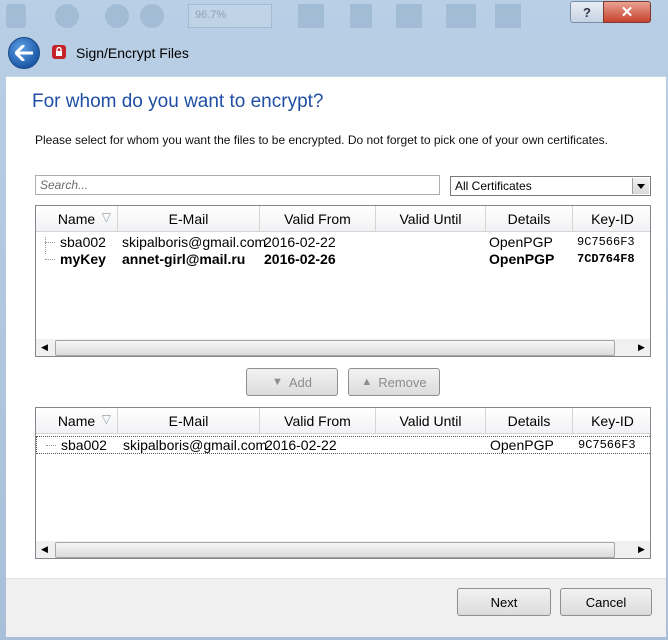 The width and height of the screenshot is (668, 640). I want to click on ghost-fit-icon, so click(409, 16).